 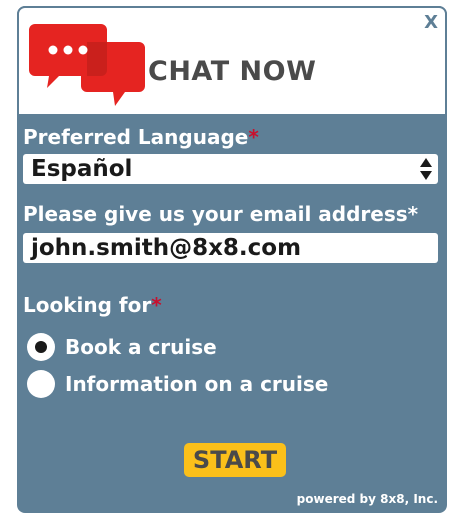 I want to click on radio-dot, so click(x=41, y=347).